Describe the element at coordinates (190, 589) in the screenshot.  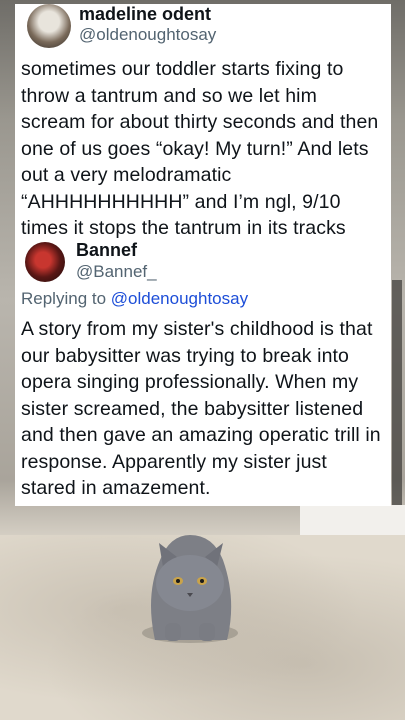
I see `cat-image` at that location.